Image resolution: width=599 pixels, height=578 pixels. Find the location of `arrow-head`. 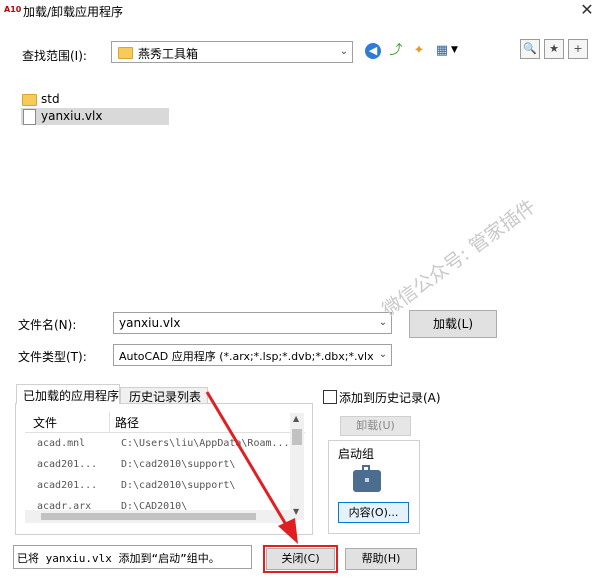

arrow-head is located at coordinates (288, 531).